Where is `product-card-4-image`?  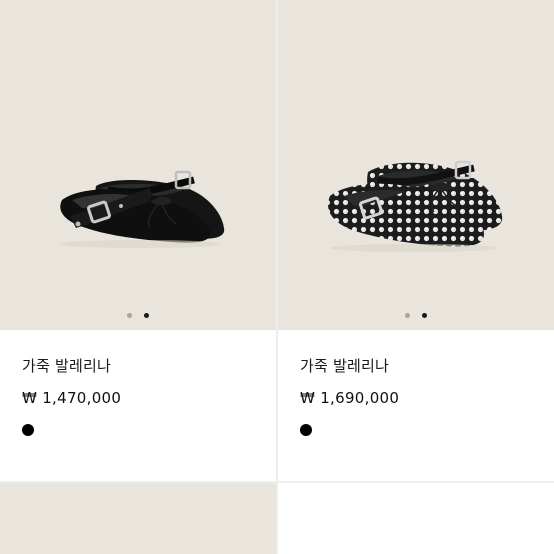
product-card-4-image is located at coordinates (416, 518).